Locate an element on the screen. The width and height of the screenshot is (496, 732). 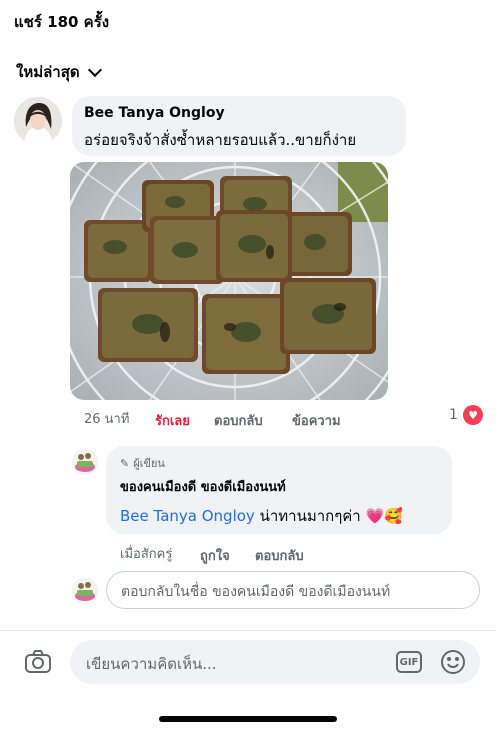
love-reaction-button: รักเลย is located at coordinates (172, 420).